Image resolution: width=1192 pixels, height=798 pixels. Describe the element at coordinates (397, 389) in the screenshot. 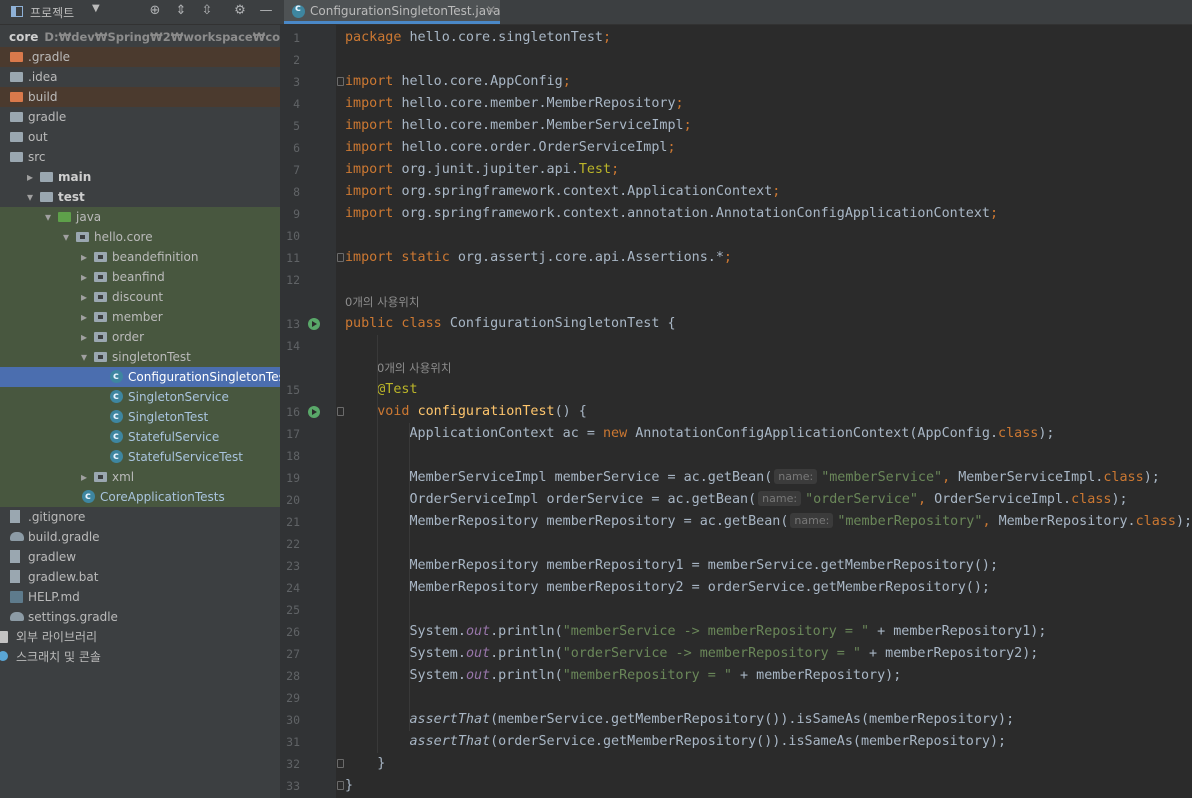

I see `code-token: @Test` at that location.